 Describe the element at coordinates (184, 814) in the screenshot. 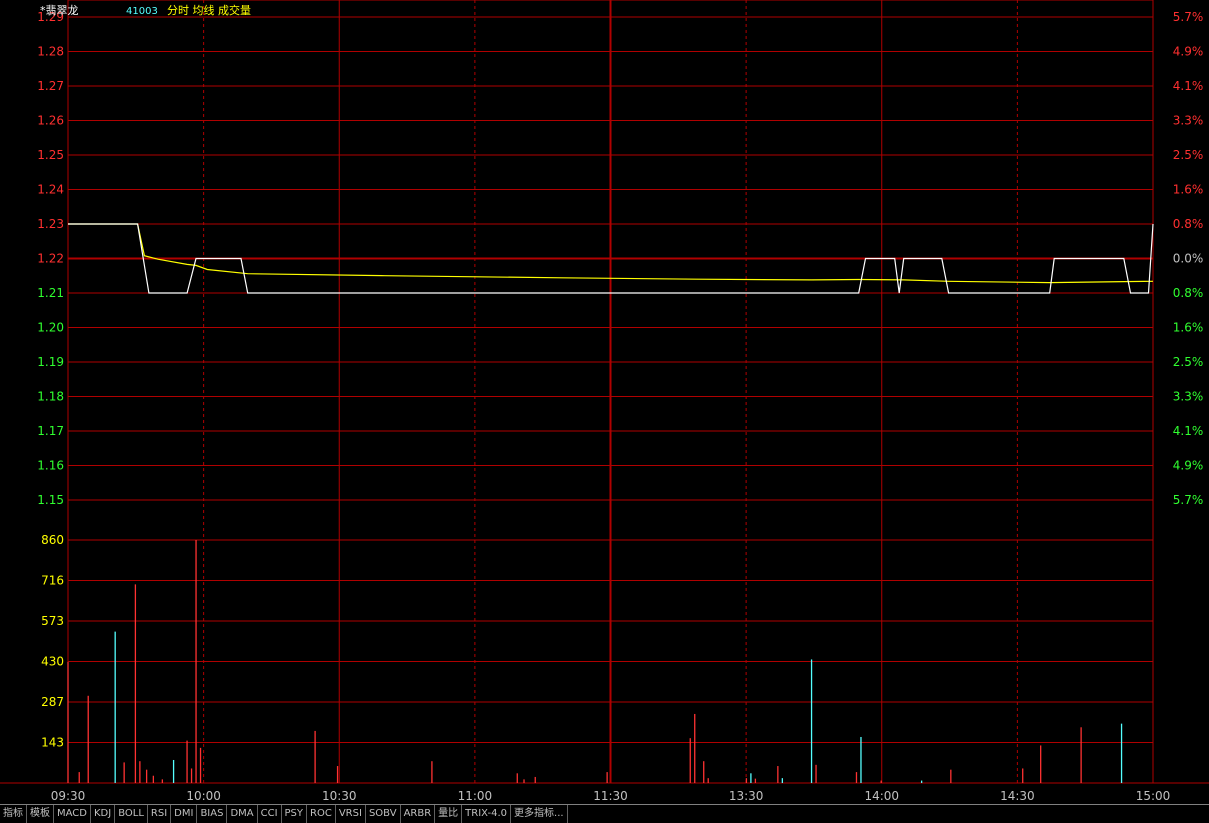

I see `indicator-tab: DMI` at that location.